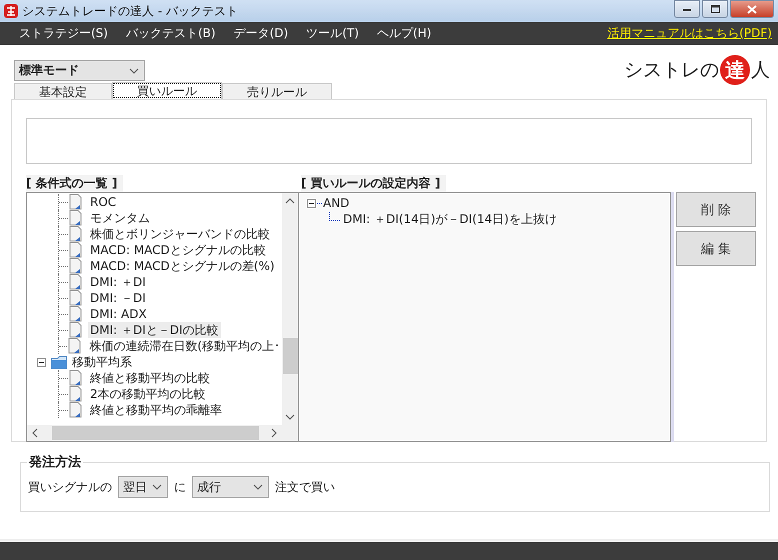 The image size is (778, 560). I want to click on tree-item: 株価とボリンジャーバンドの比較, so click(180, 234).